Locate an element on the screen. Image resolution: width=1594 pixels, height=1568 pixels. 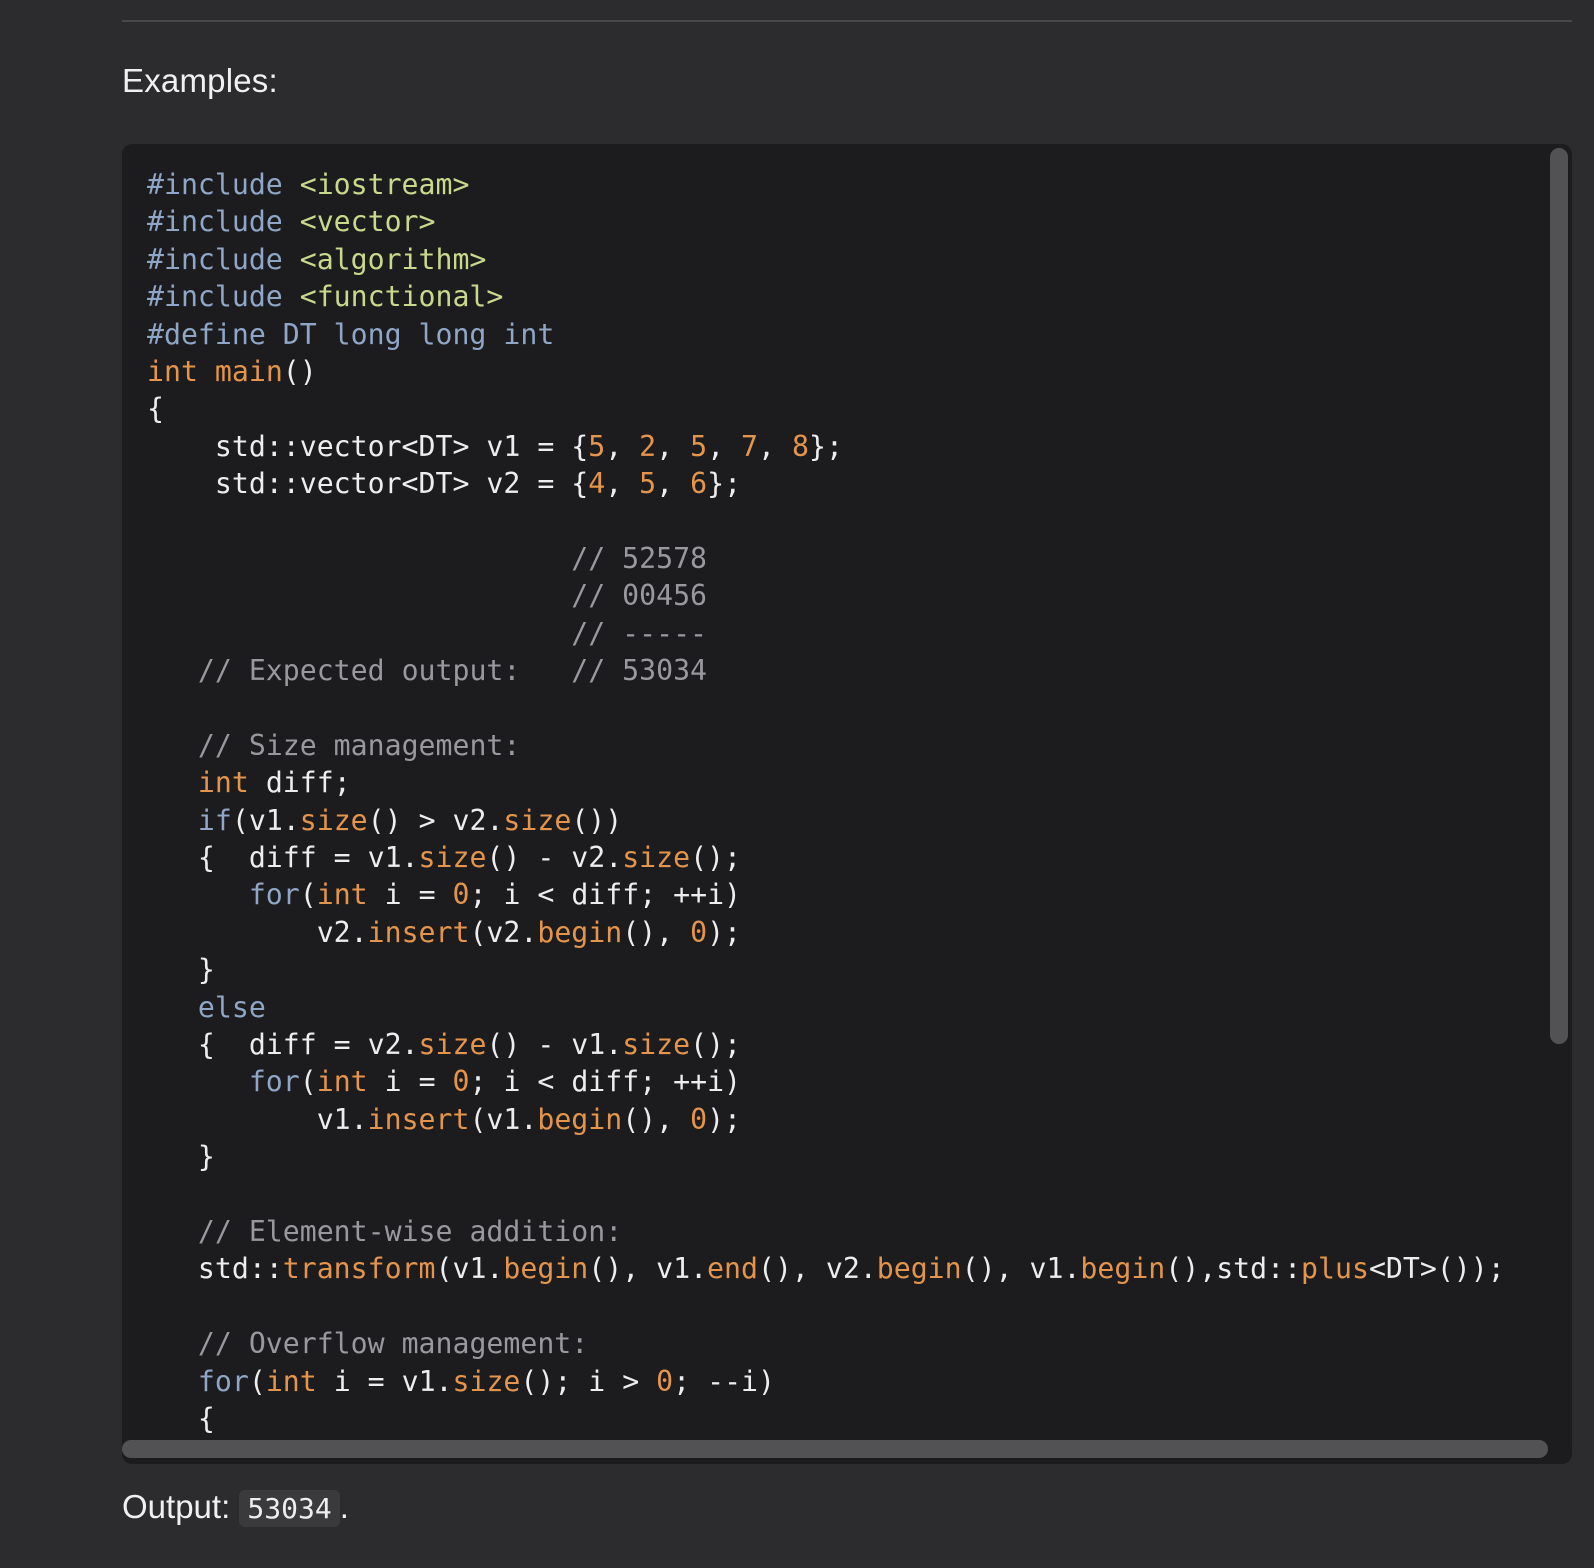
code-line: { diff = v2.size() - v1.size(); is located at coordinates (826, 1044).